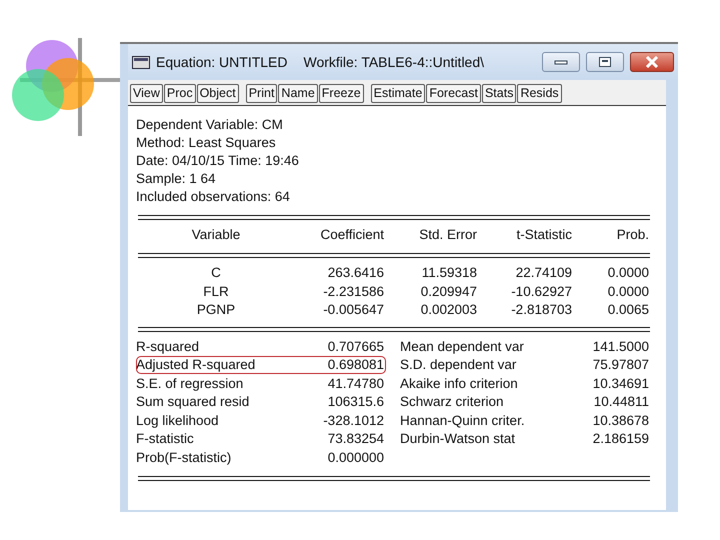 This screenshot has width=720, height=540. Describe the element at coordinates (353, 291) in the screenshot. I see `table-cell-text: -2.231586` at that location.